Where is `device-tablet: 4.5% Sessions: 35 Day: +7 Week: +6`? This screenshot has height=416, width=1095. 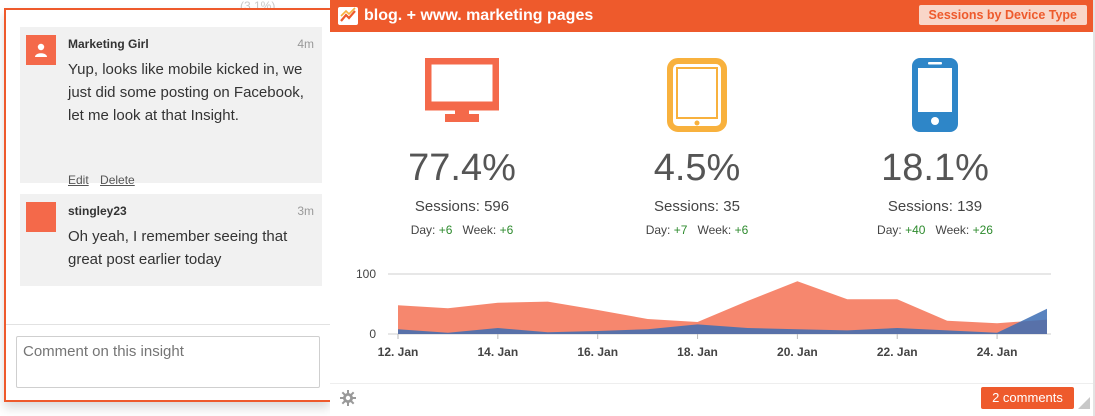 device-tablet: 4.5% Sessions: 35 Day: +7 Week: +6 is located at coordinates (697, 147).